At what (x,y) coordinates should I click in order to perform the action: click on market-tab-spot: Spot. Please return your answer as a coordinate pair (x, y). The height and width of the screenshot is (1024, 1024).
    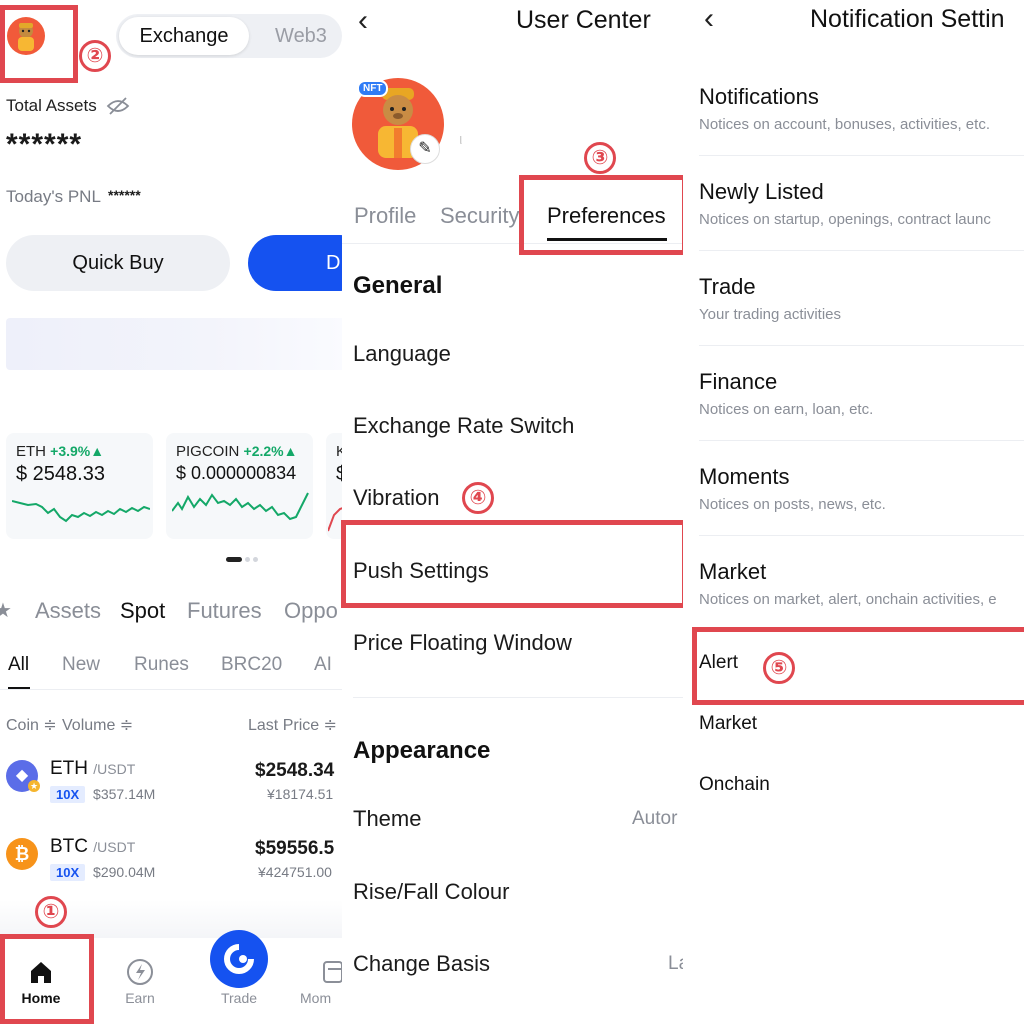
    Looking at the image, I should click on (142, 611).